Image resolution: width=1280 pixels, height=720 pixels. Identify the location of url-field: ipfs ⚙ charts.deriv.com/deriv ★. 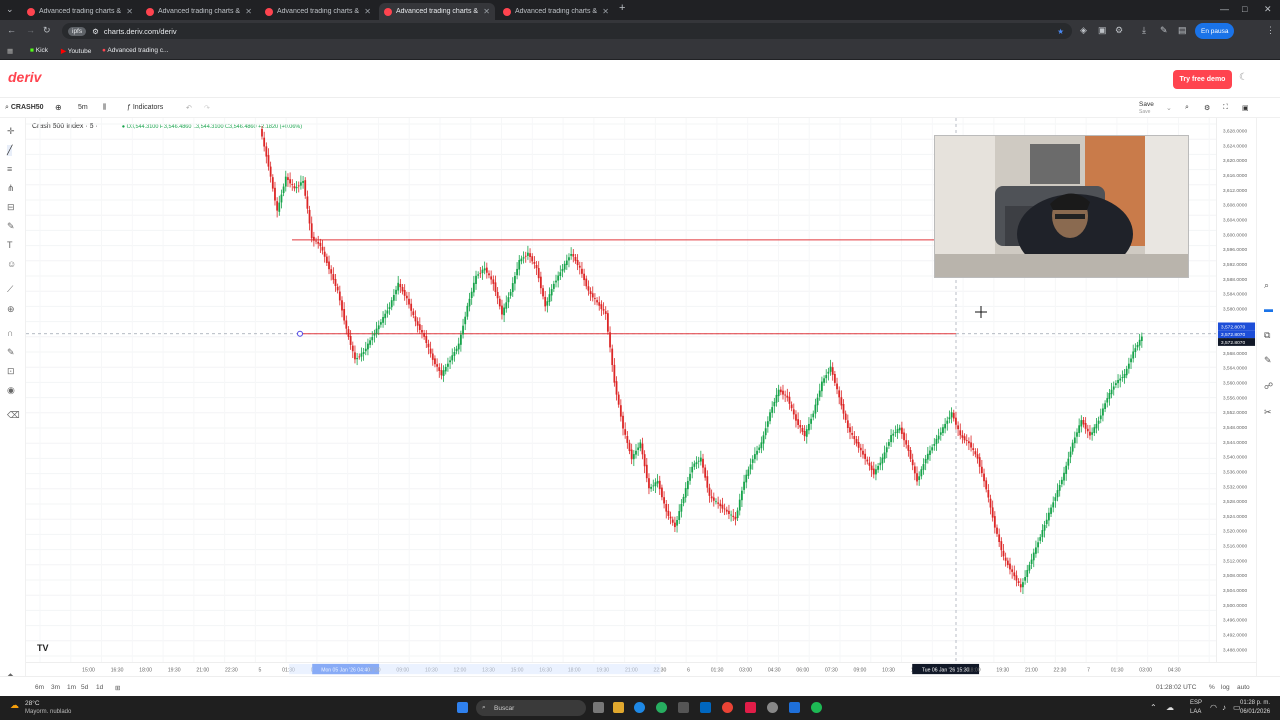
(567, 31).